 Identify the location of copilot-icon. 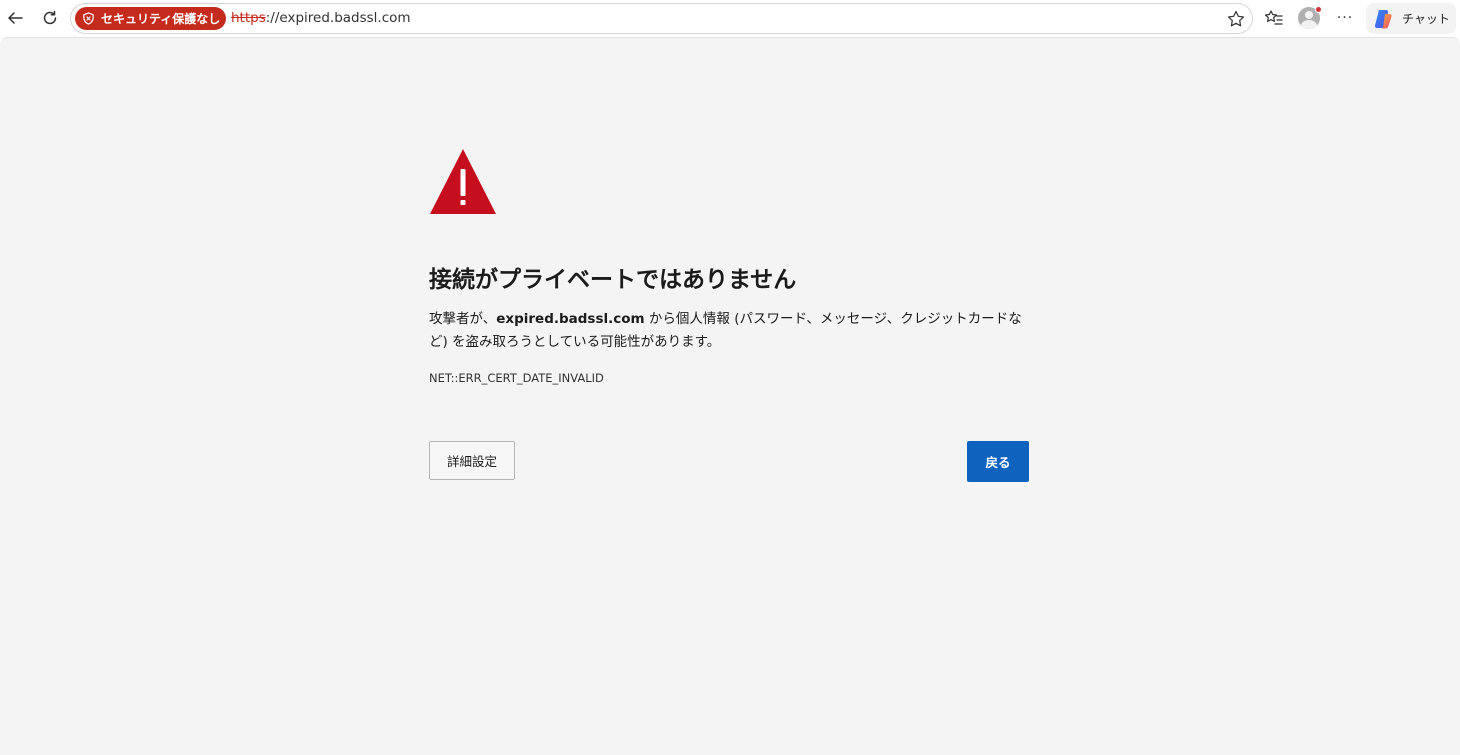
(1383, 18).